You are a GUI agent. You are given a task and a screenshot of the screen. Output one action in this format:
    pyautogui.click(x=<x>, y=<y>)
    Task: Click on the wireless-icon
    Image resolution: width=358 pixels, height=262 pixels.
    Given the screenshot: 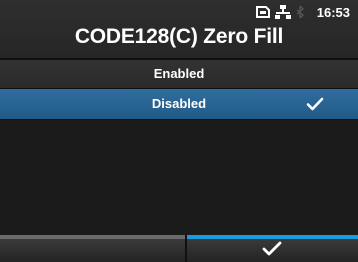 What is the action you would take?
    pyautogui.click(x=303, y=12)
    